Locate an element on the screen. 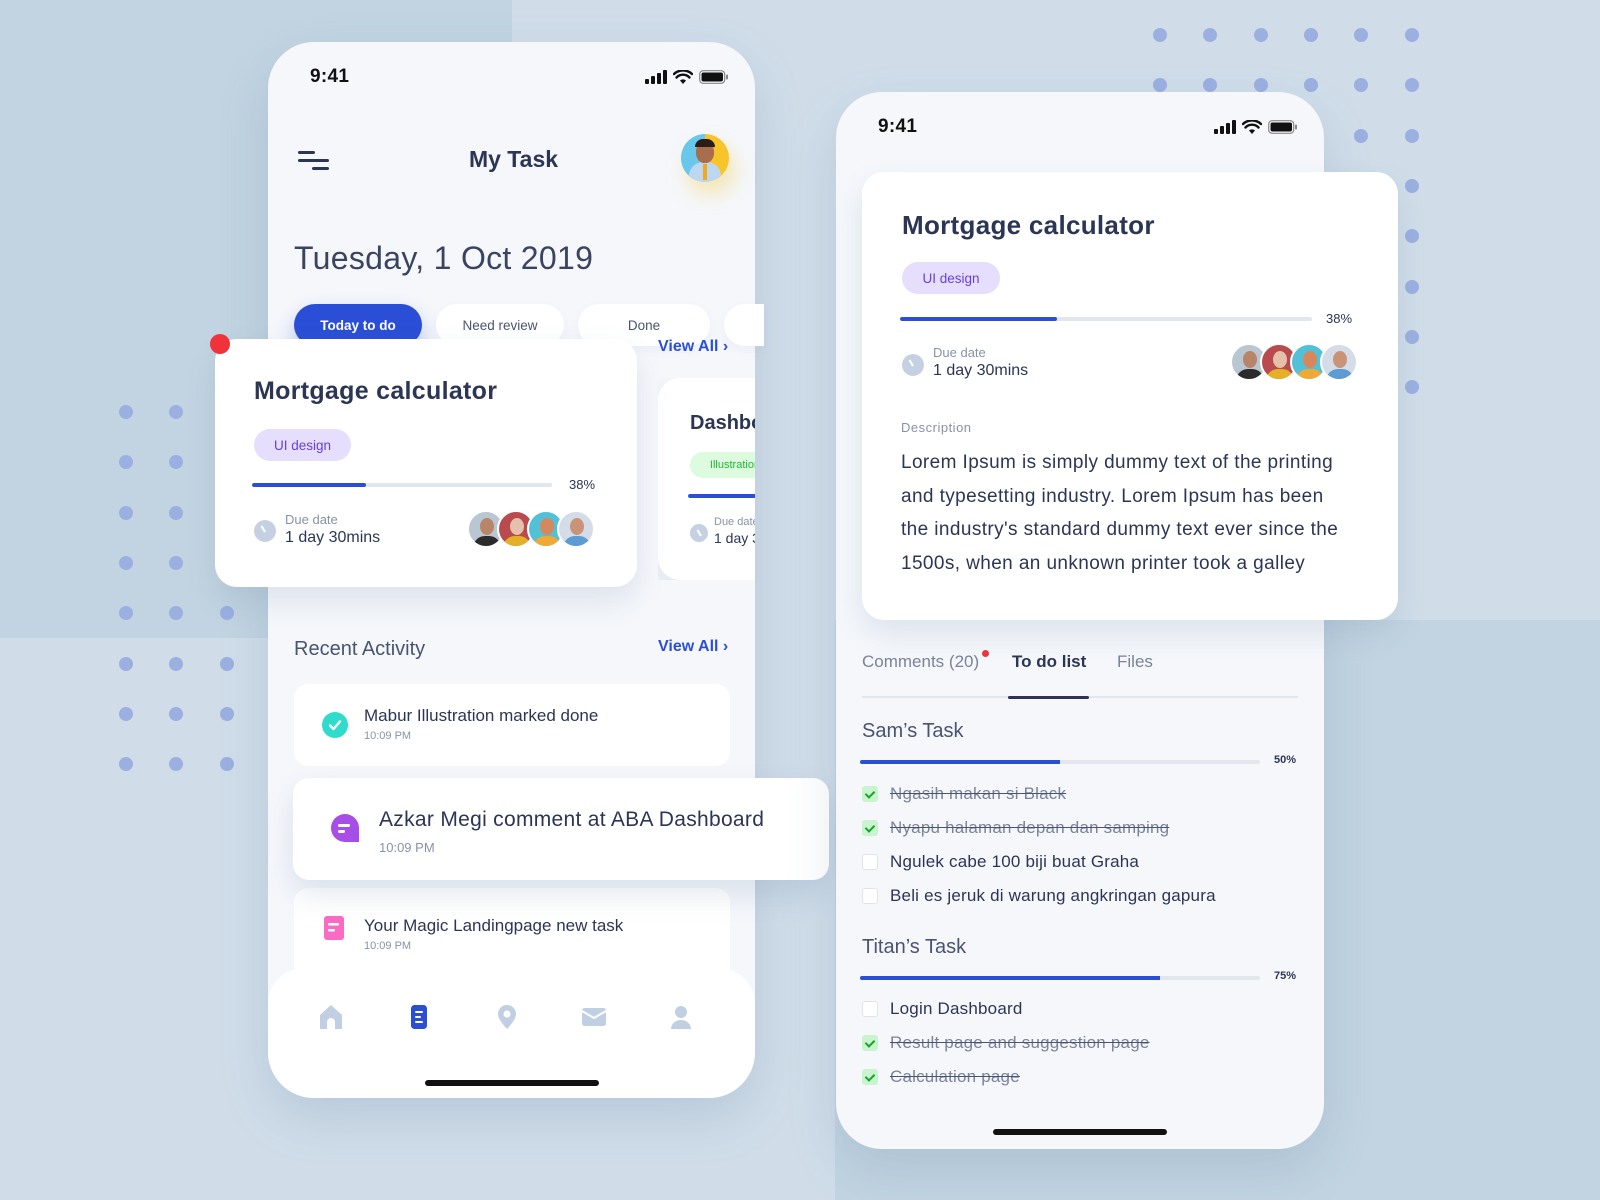  task-list-icon is located at coordinates (419, 1017).